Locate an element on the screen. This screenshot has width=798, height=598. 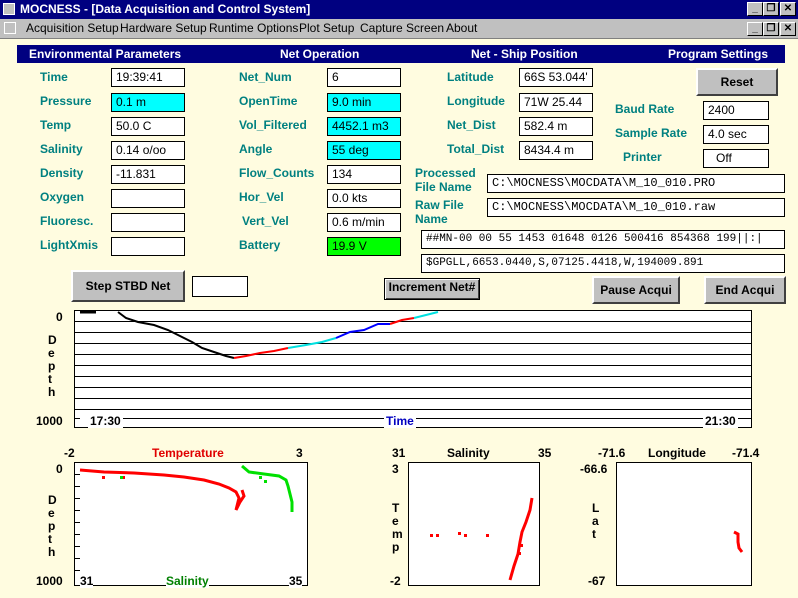
child-close-icon: ✕ is located at coordinates (788, 29).